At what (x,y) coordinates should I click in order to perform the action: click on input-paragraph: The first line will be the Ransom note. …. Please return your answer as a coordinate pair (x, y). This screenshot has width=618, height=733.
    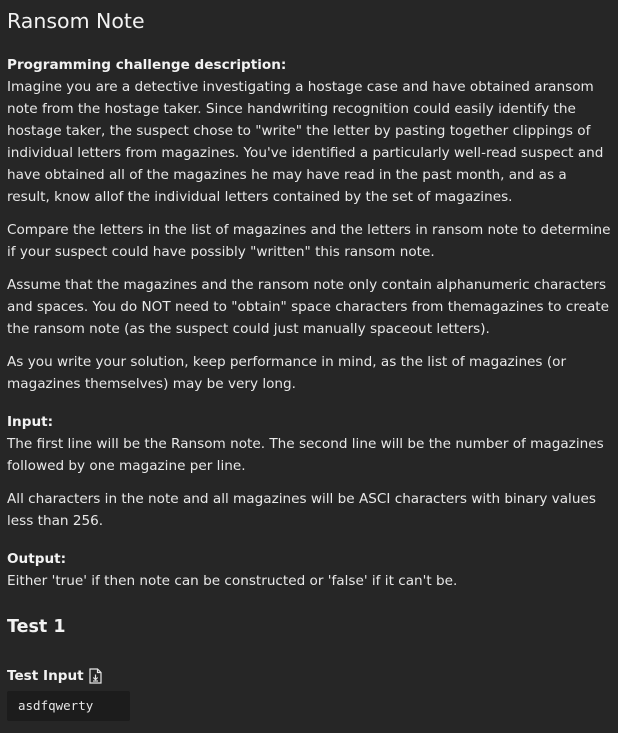
    Looking at the image, I should click on (305, 455).